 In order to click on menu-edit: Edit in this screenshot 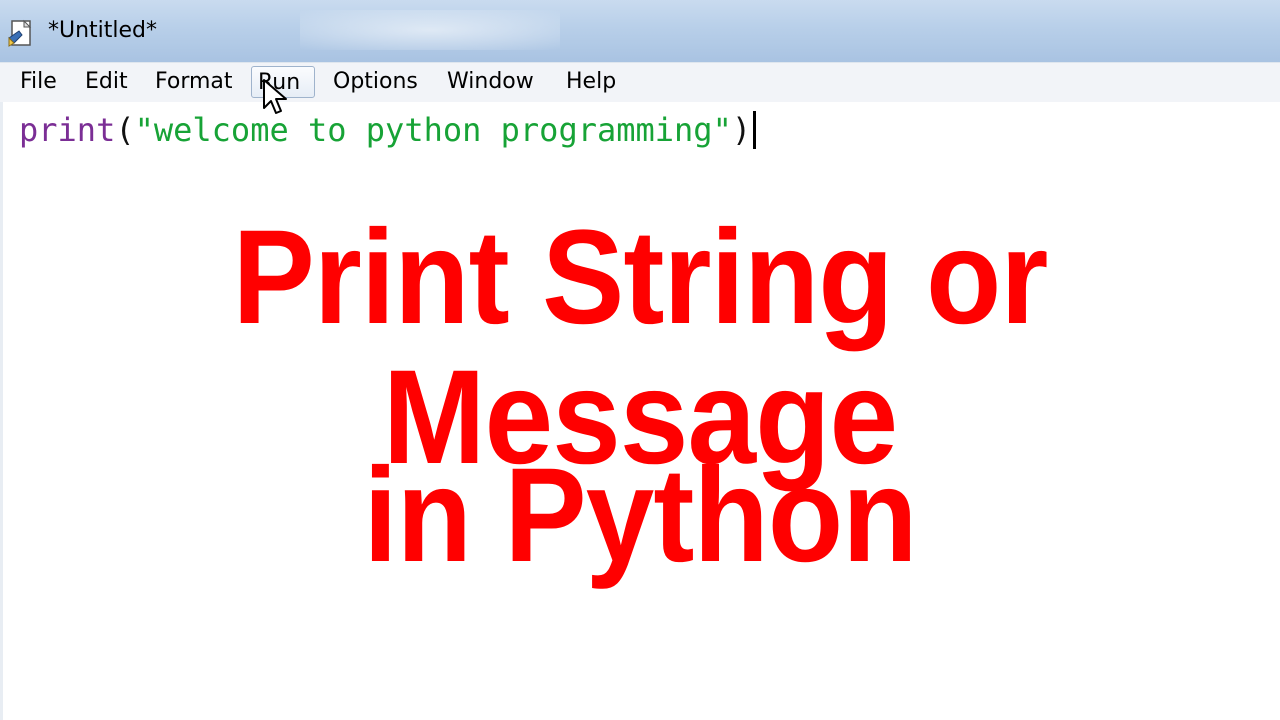, I will do `click(106, 82)`.